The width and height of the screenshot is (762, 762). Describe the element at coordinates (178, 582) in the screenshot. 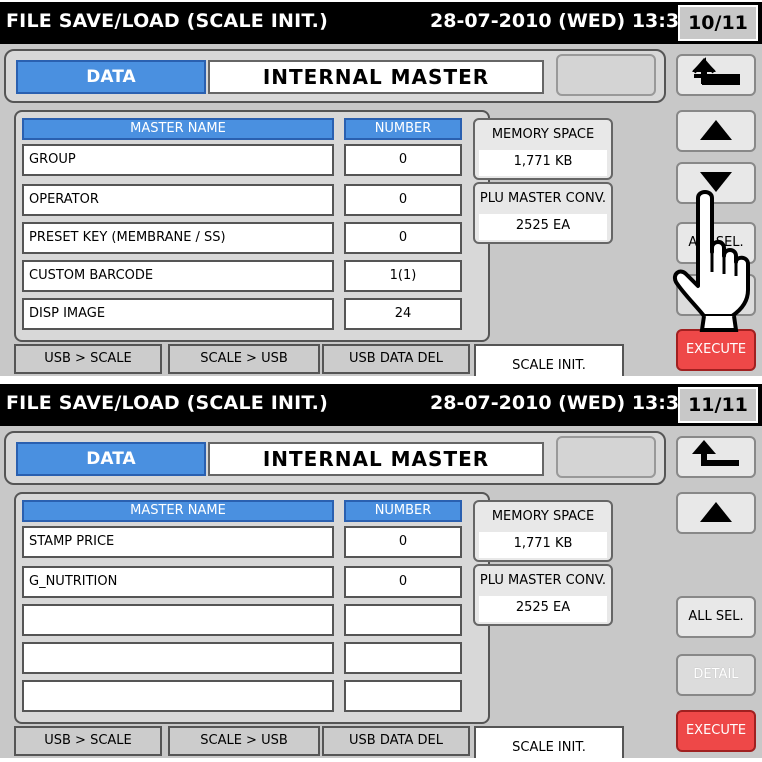

I see `master-name-cell: G_NUTRITION` at that location.